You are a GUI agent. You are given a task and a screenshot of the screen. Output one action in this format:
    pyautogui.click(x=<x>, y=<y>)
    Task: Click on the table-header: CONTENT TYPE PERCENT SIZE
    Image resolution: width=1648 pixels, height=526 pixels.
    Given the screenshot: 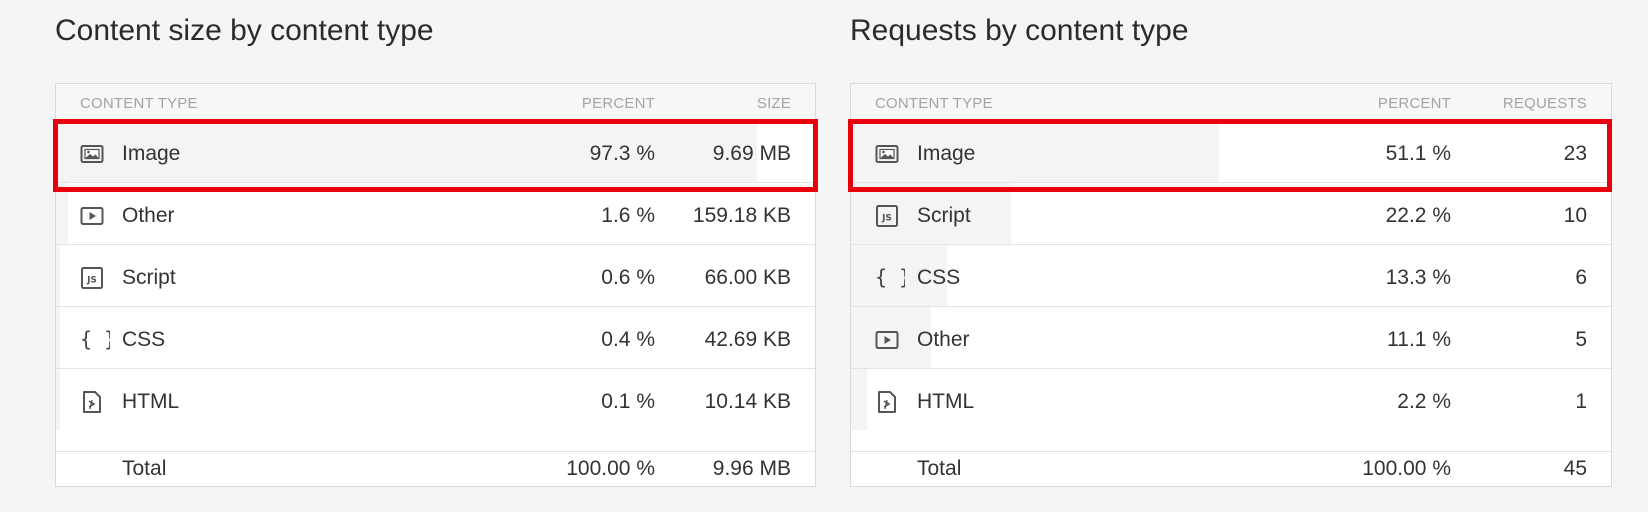 What is the action you would take?
    pyautogui.click(x=435, y=102)
    